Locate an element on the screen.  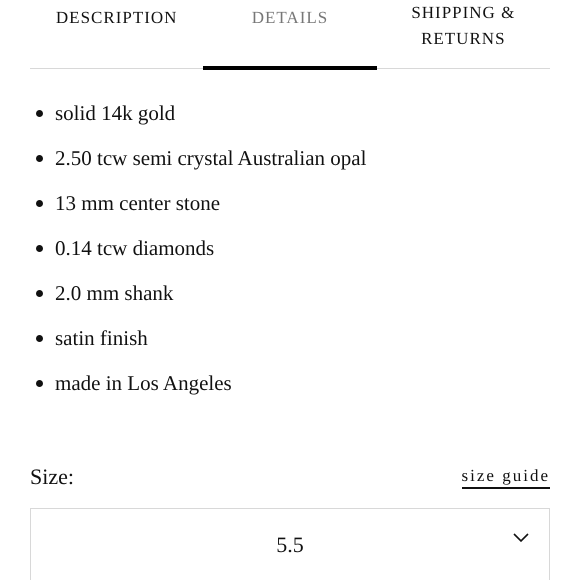
tab: SHIPPING & RETURNS is located at coordinates (463, 34).